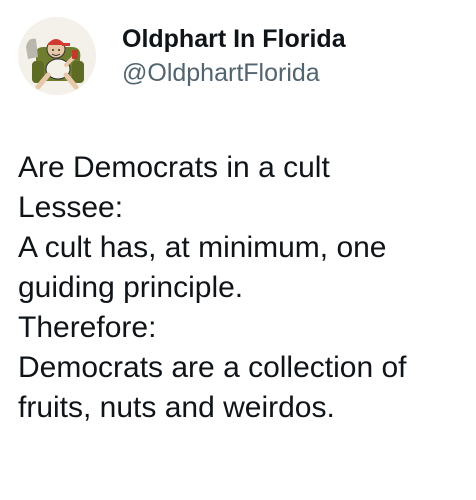 This screenshot has height=500, width=476. I want to click on author-display-name: Oldphart In Florida, so click(234, 39).